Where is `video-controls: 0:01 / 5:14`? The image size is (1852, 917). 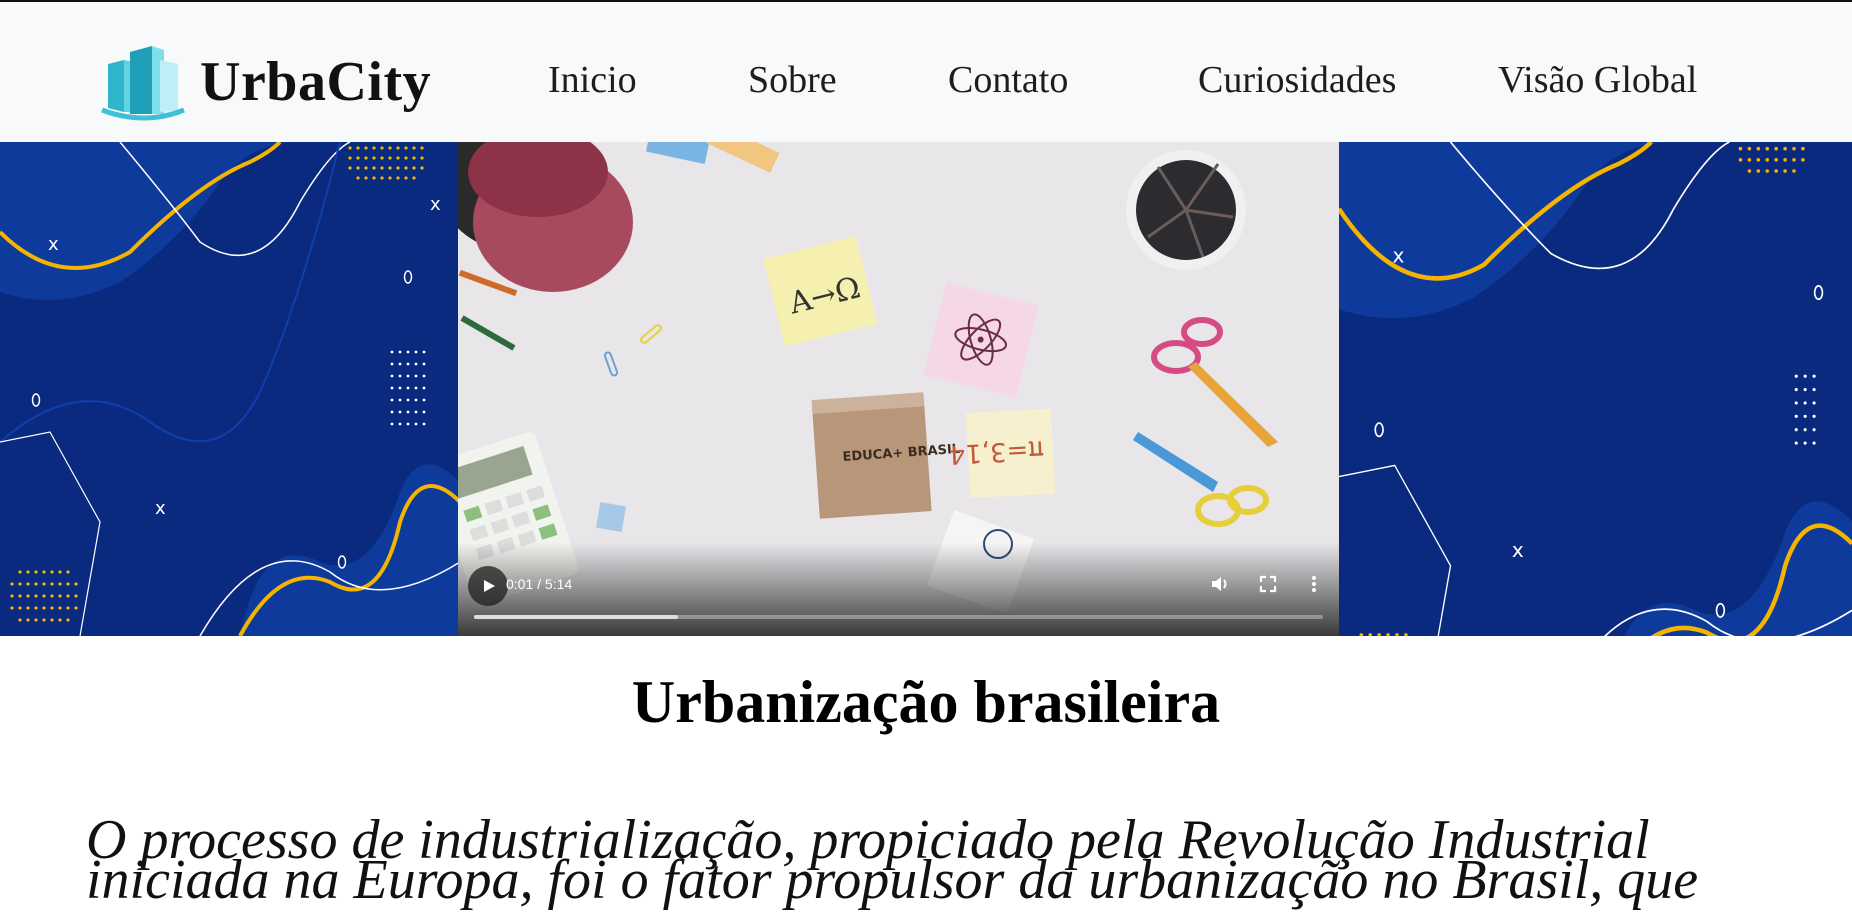
video-controls: 0:01 / 5:14 is located at coordinates (898, 589).